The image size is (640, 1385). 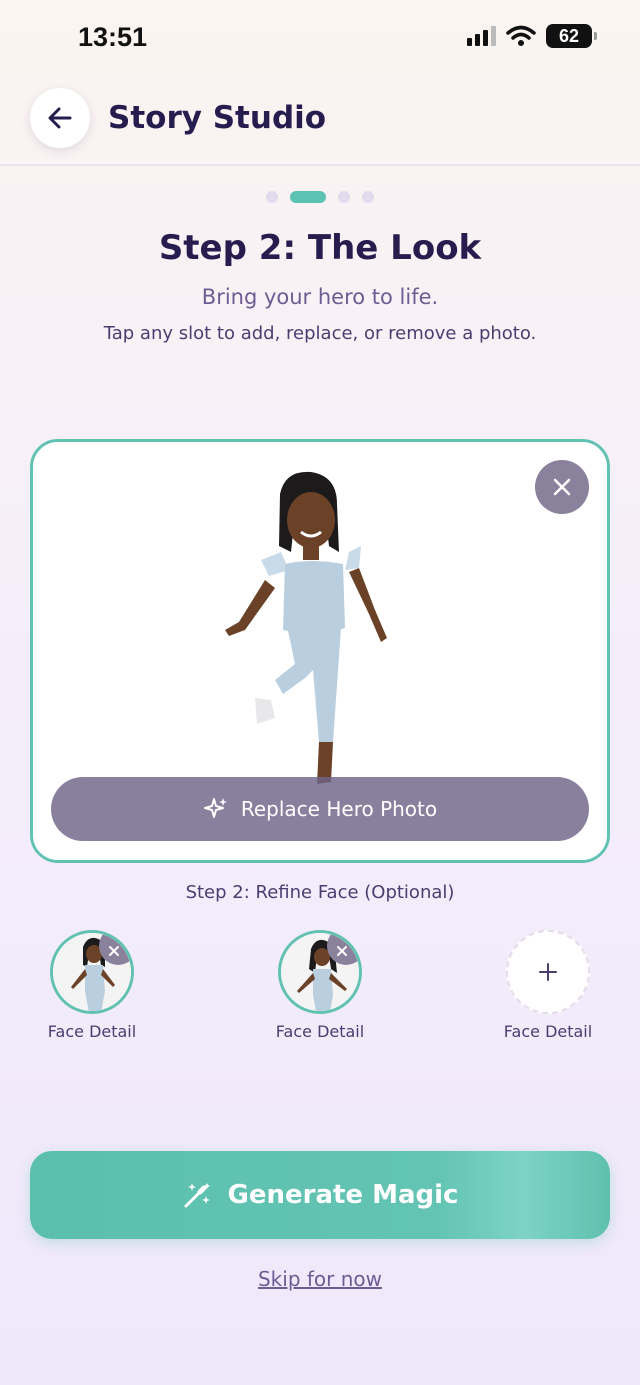 I want to click on status-icons: 62, so click(x=532, y=36).